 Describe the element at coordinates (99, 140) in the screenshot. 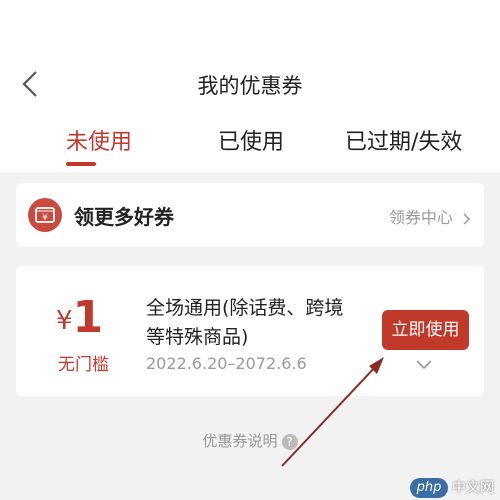

I see `tab-unused: 未使用` at that location.